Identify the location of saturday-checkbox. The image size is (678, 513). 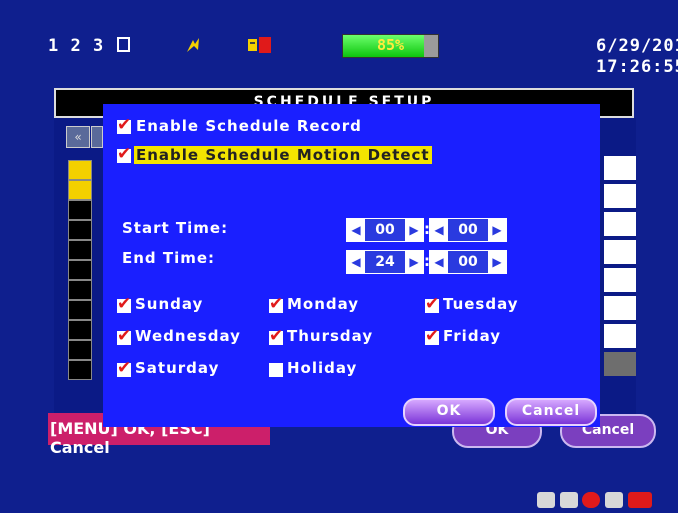
(124, 368).